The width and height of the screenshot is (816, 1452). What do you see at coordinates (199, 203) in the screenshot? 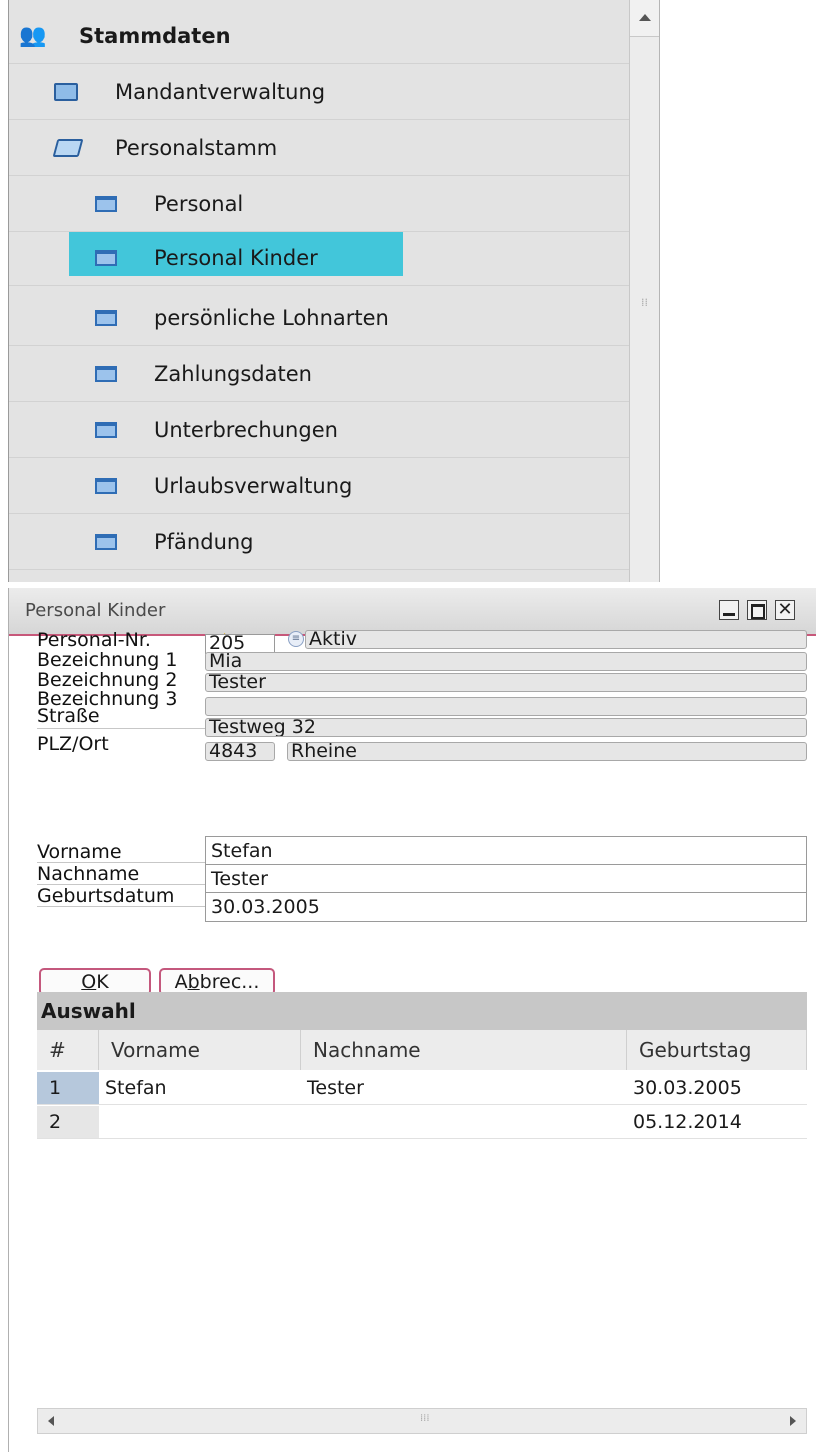
I see `tree-item-label: Personal` at bounding box center [199, 203].